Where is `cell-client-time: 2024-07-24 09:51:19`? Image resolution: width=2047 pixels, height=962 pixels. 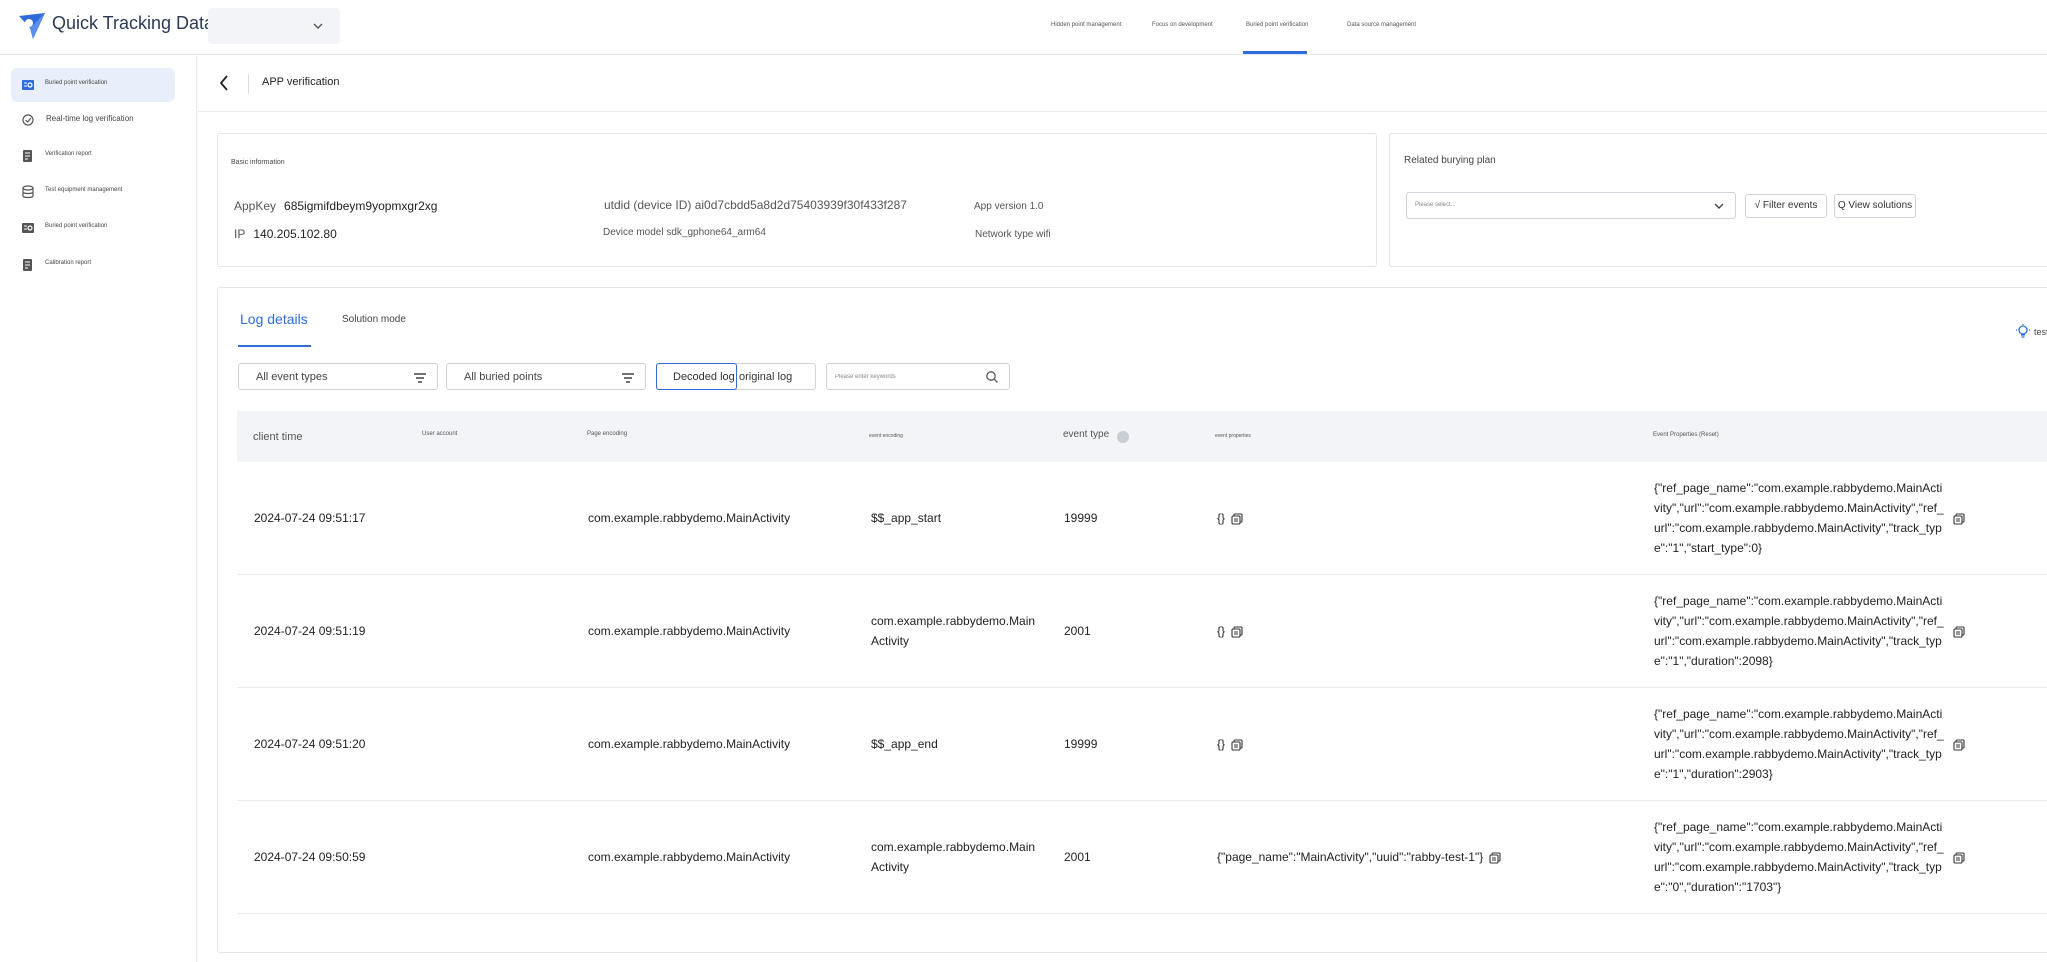
cell-client-time: 2024-07-24 09:51:19 is located at coordinates (310, 631).